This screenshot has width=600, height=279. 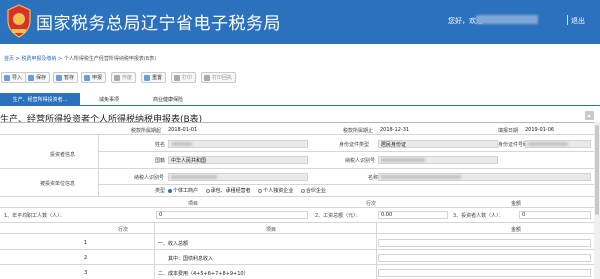 I want to click on unit-name-label: 名称, so click(x=373, y=178).